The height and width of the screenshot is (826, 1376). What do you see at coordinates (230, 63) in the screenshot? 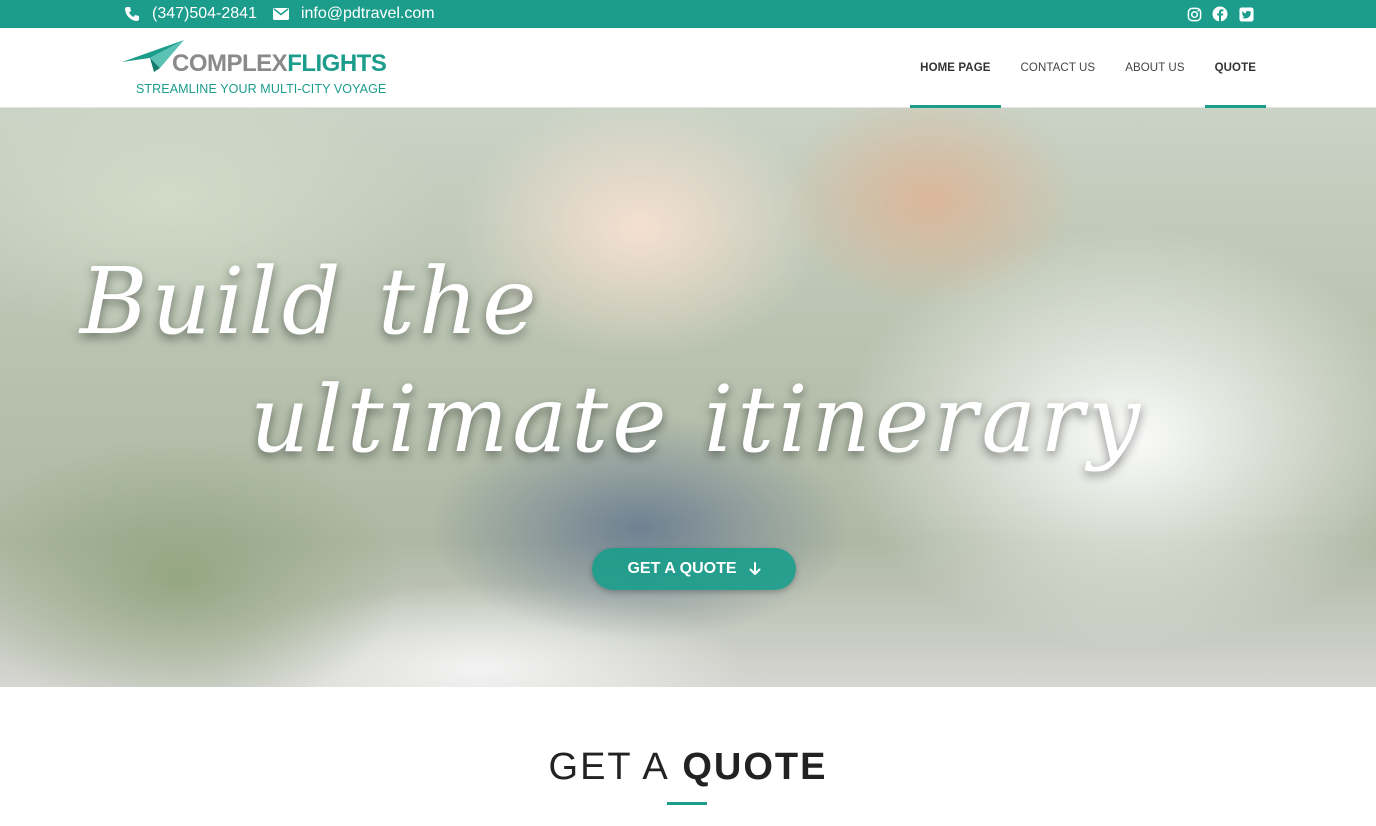
I see `logo-brand-complex: COMPLEX` at bounding box center [230, 63].